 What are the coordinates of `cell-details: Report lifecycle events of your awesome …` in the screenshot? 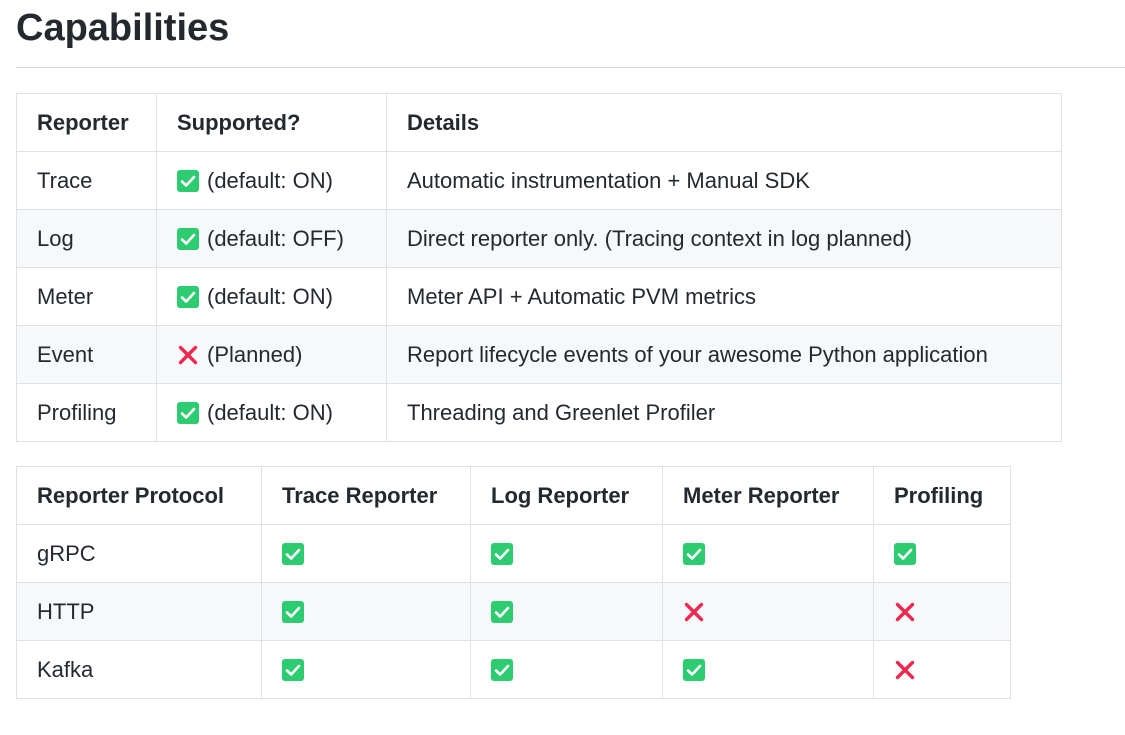 It's located at (724, 354).